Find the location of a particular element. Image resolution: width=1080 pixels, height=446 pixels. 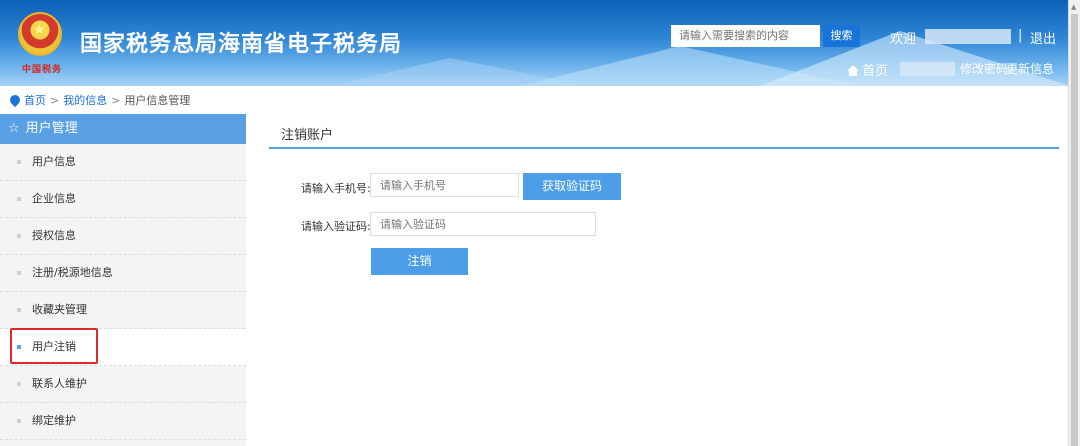

title-divider is located at coordinates (664, 148).